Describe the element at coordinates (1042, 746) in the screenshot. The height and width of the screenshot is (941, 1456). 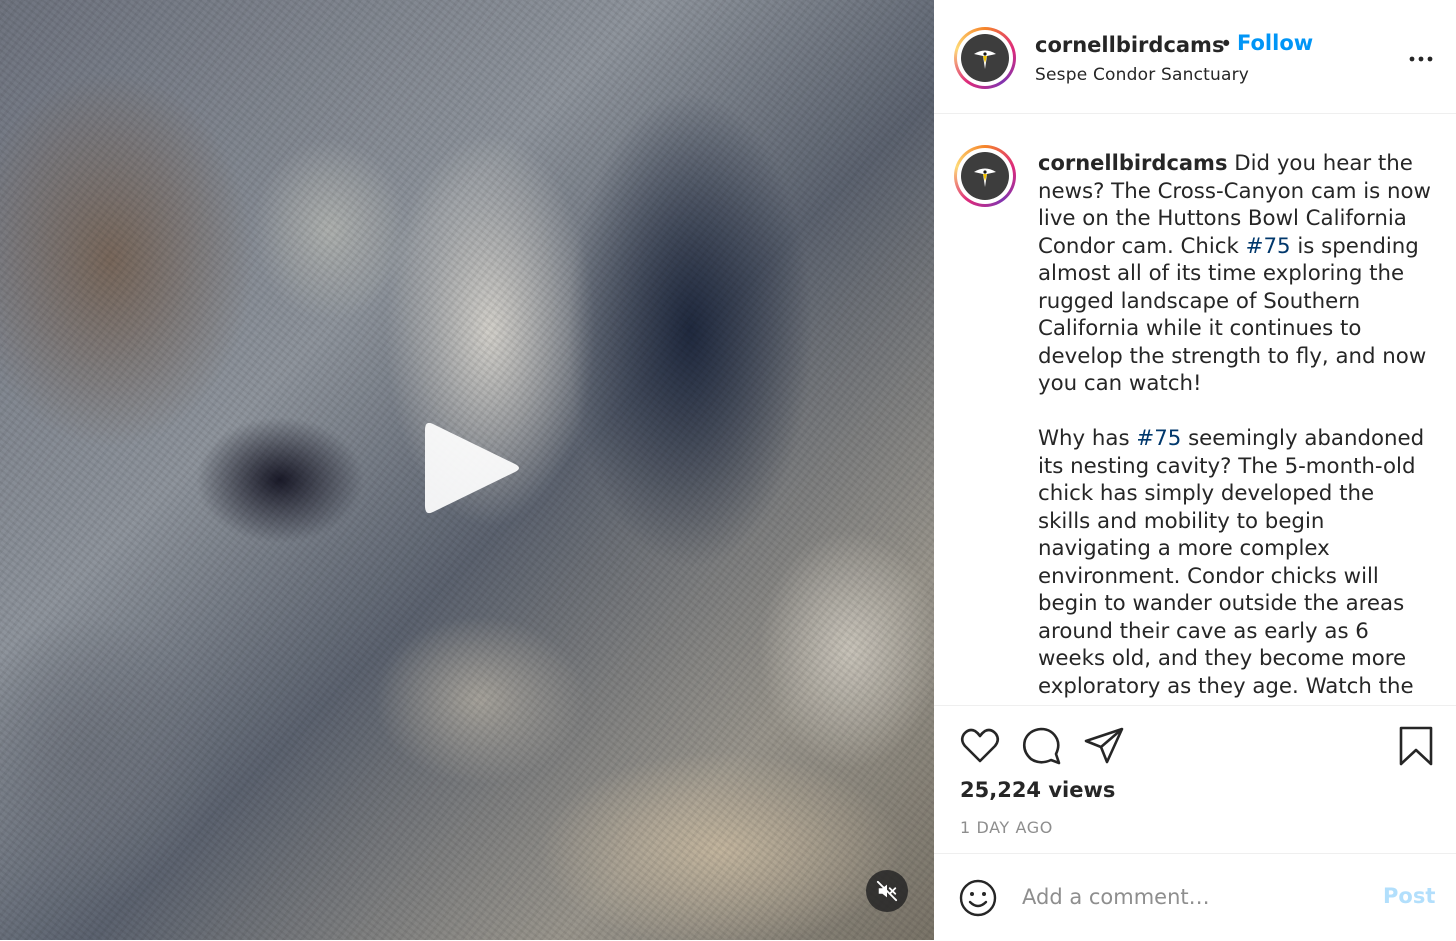
I see `comment-icon` at that location.